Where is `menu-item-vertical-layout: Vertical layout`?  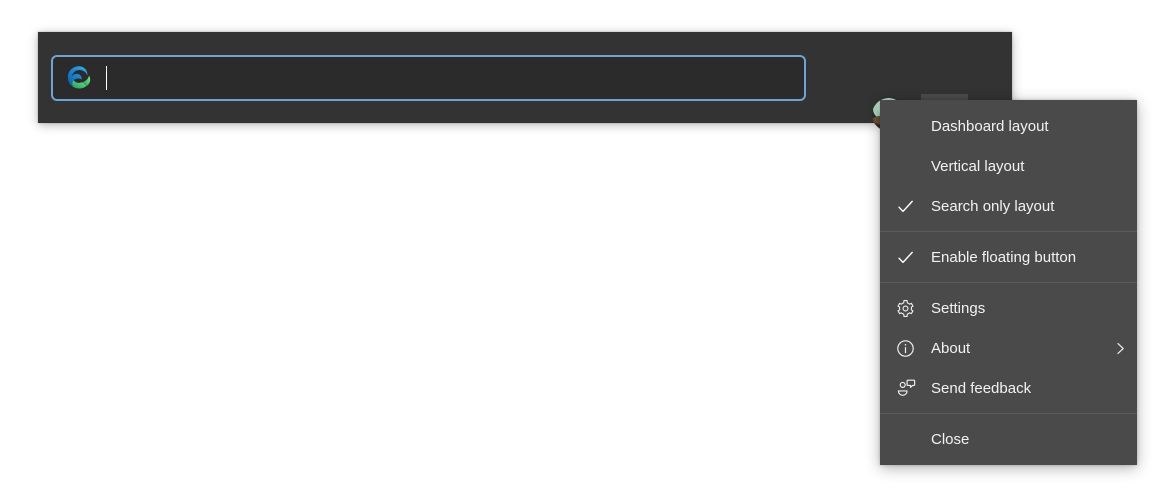 menu-item-vertical-layout: Vertical layout is located at coordinates (1008, 166).